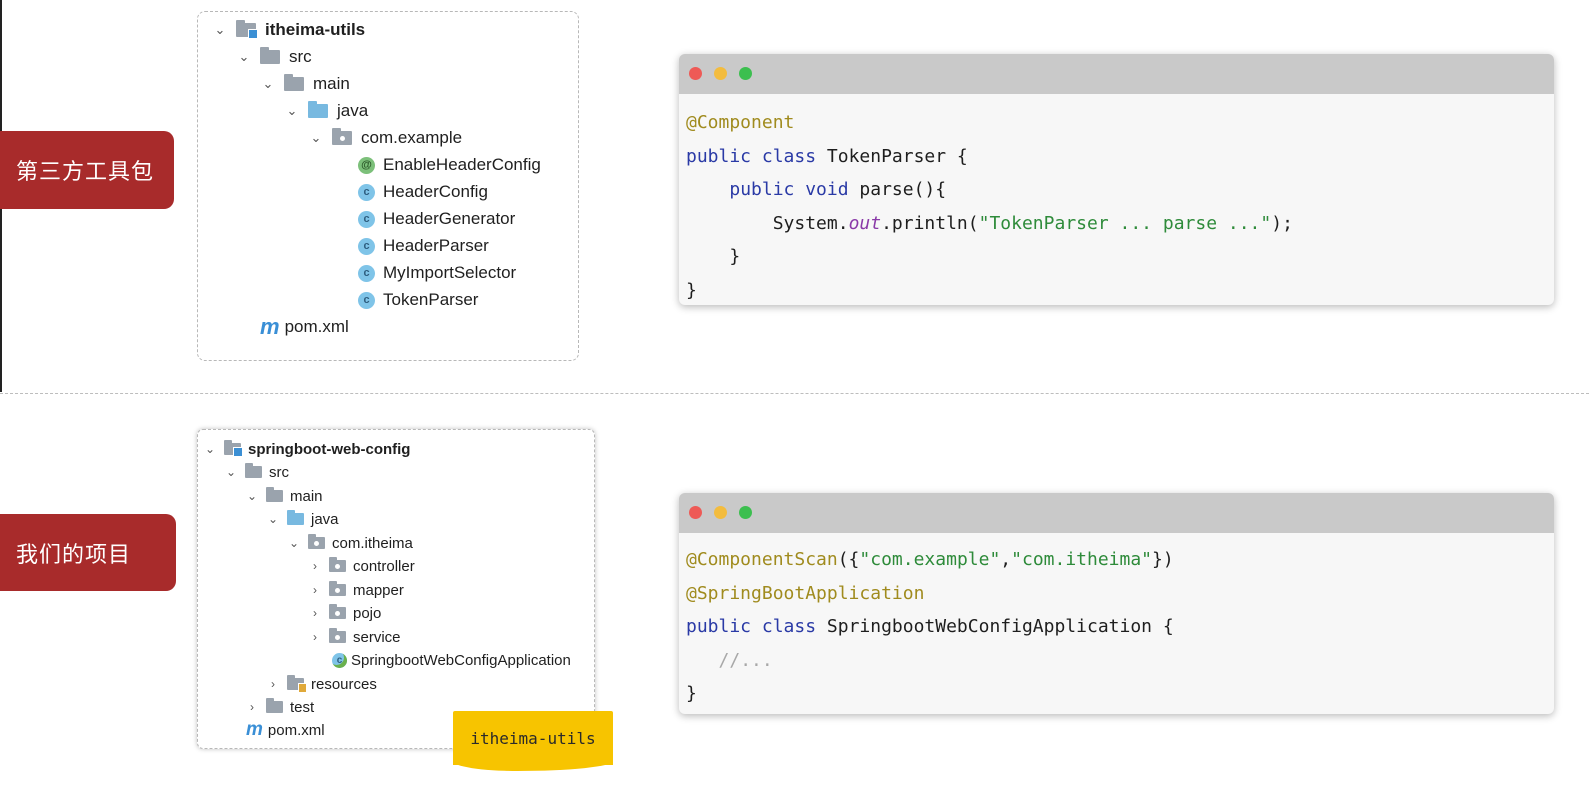 This screenshot has width=1589, height=787. What do you see at coordinates (794, 393) in the screenshot?
I see `section-divider` at bounding box center [794, 393].